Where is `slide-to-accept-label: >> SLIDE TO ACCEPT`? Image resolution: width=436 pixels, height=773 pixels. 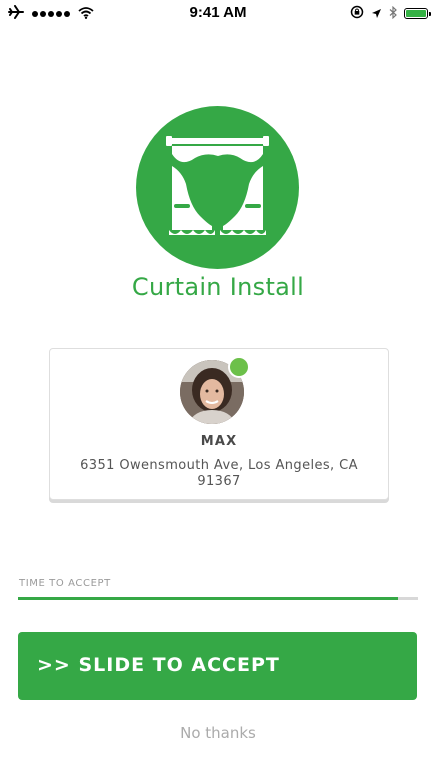 slide-to-accept-label: >> SLIDE TO ACCEPT is located at coordinates (158, 665).